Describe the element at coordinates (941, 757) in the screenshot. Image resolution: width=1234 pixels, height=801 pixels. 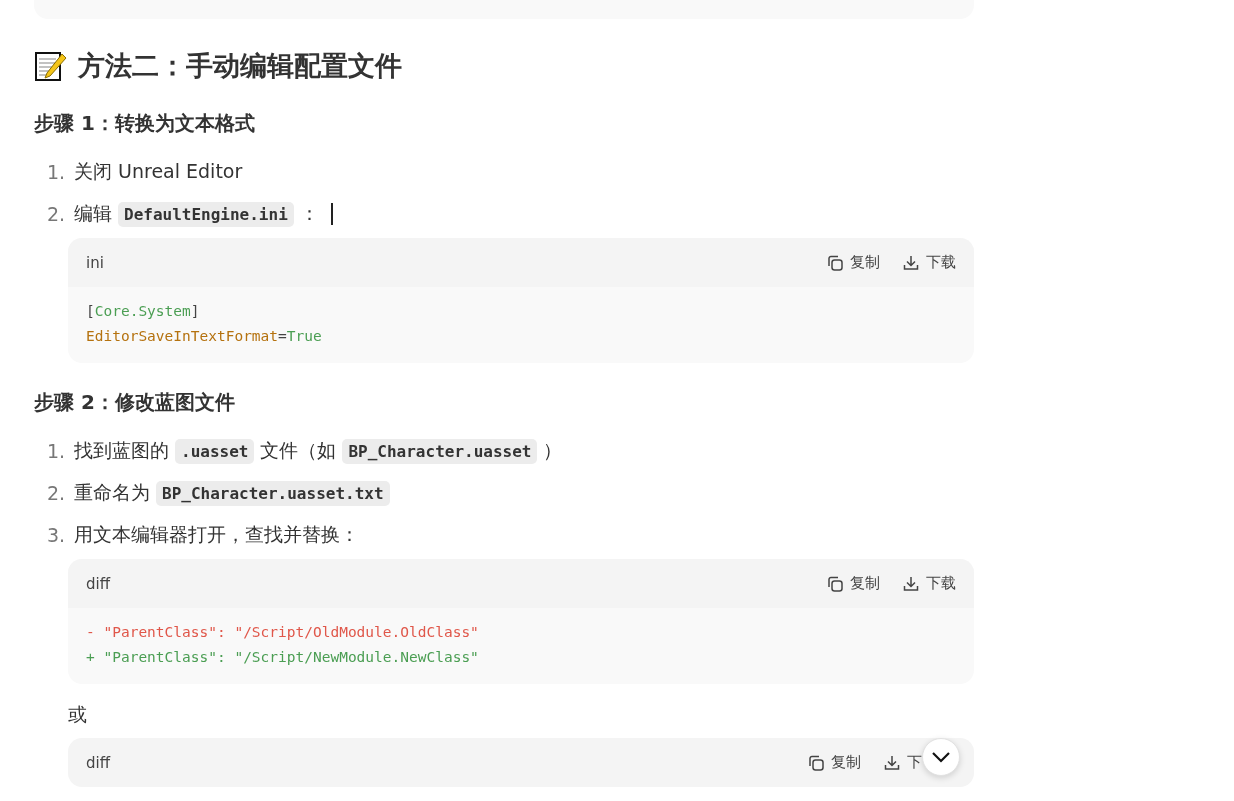
I see `chevron-down-icon` at that location.